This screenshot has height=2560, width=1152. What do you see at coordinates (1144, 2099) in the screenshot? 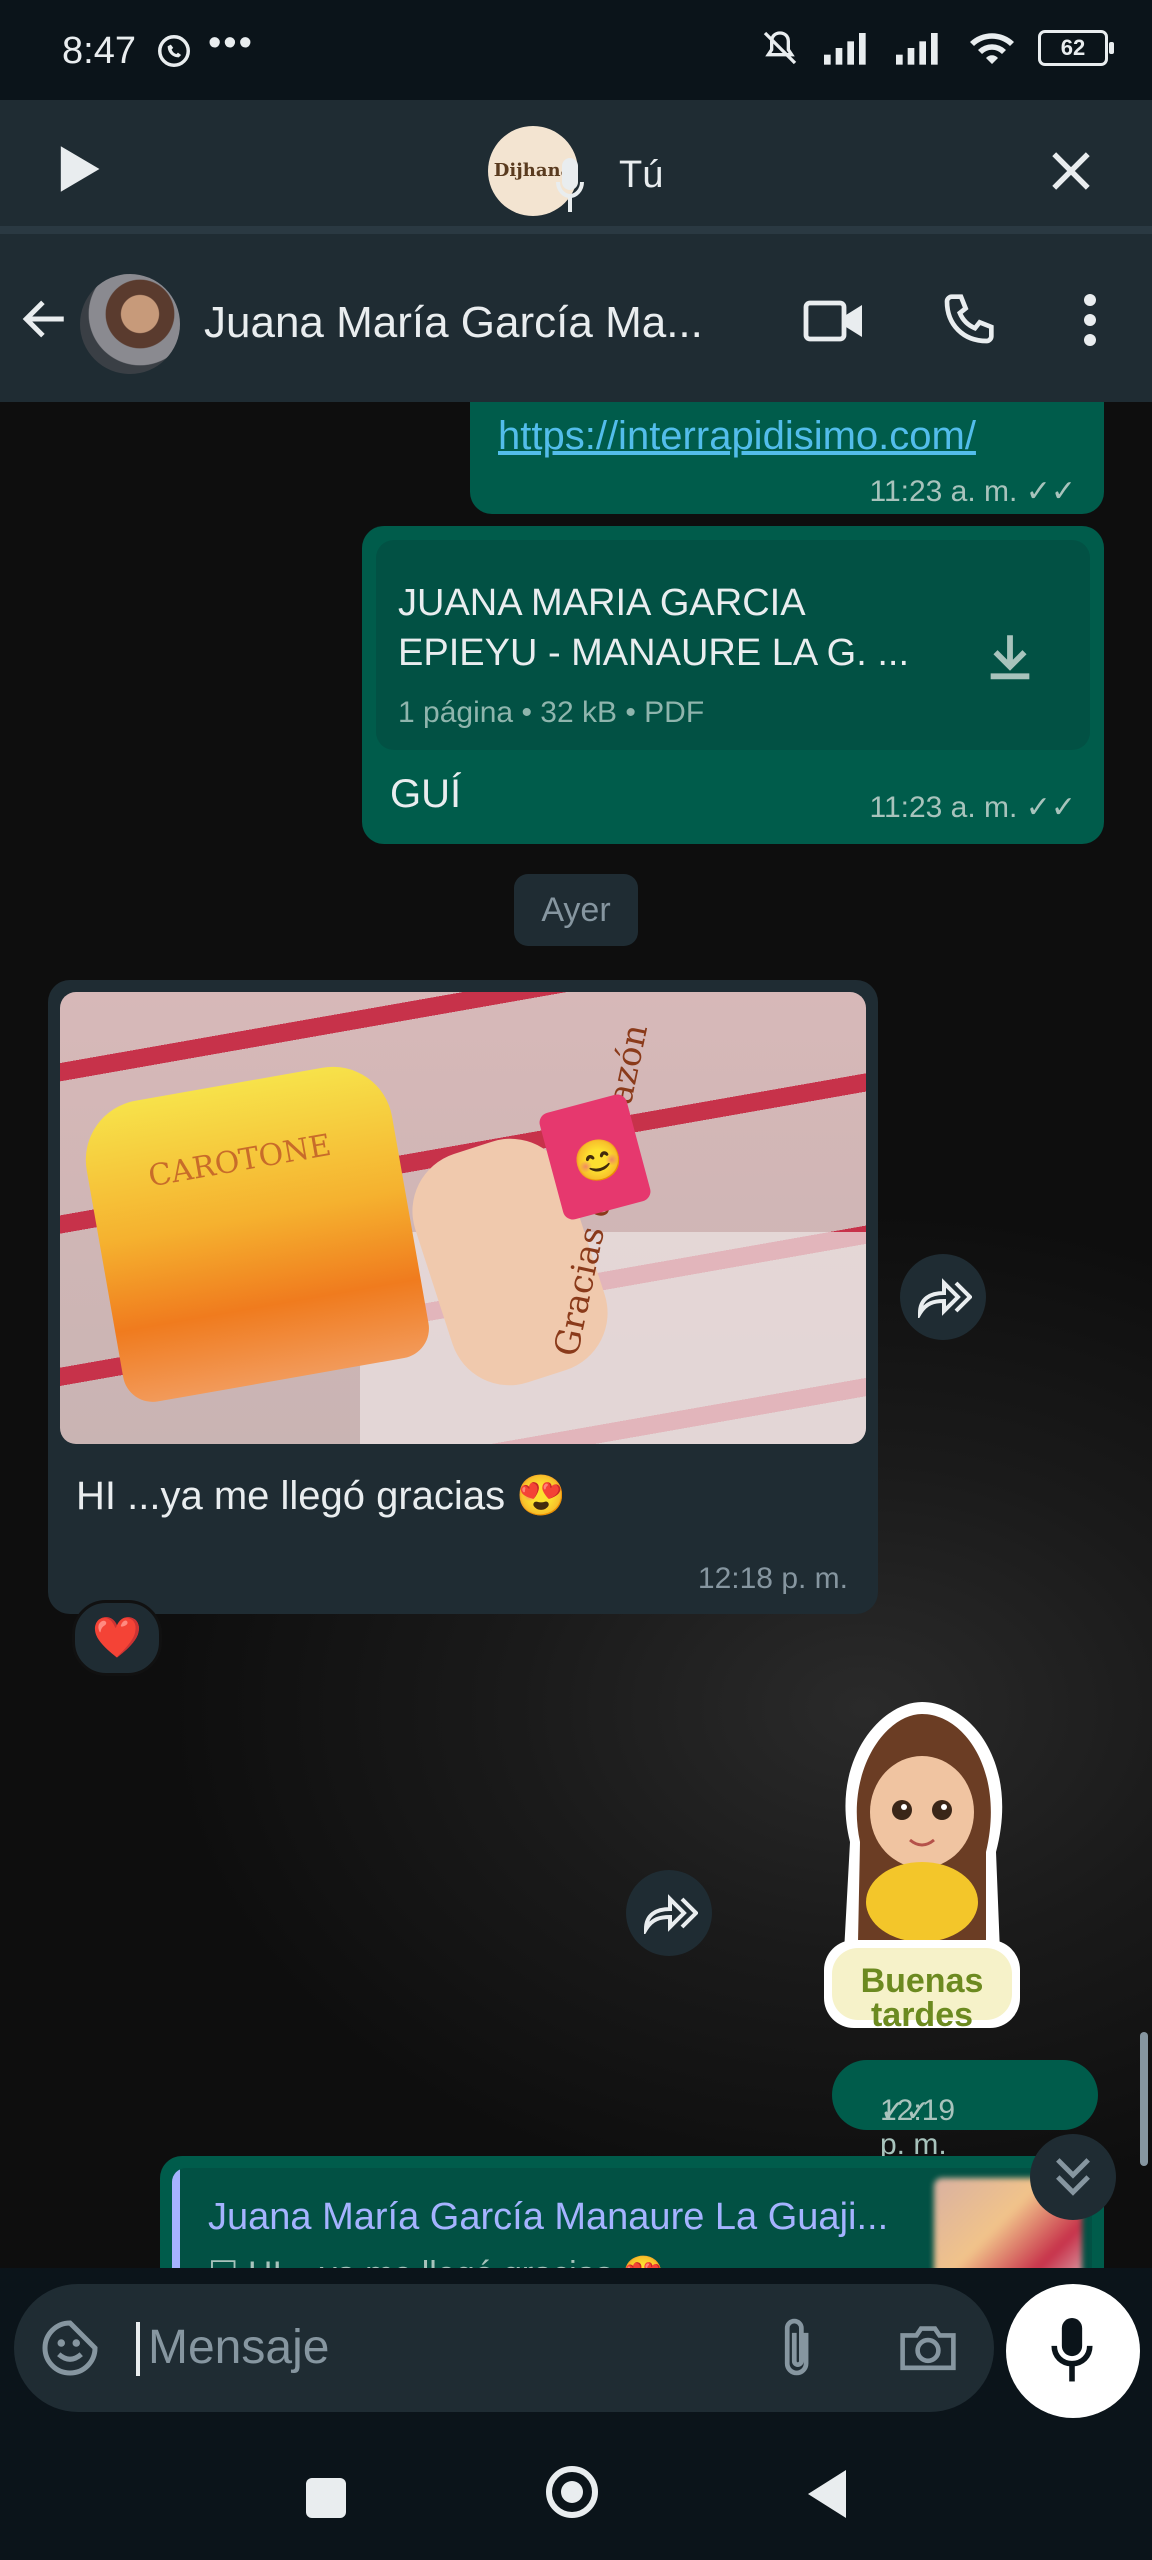
I see `scrollbar` at bounding box center [1144, 2099].